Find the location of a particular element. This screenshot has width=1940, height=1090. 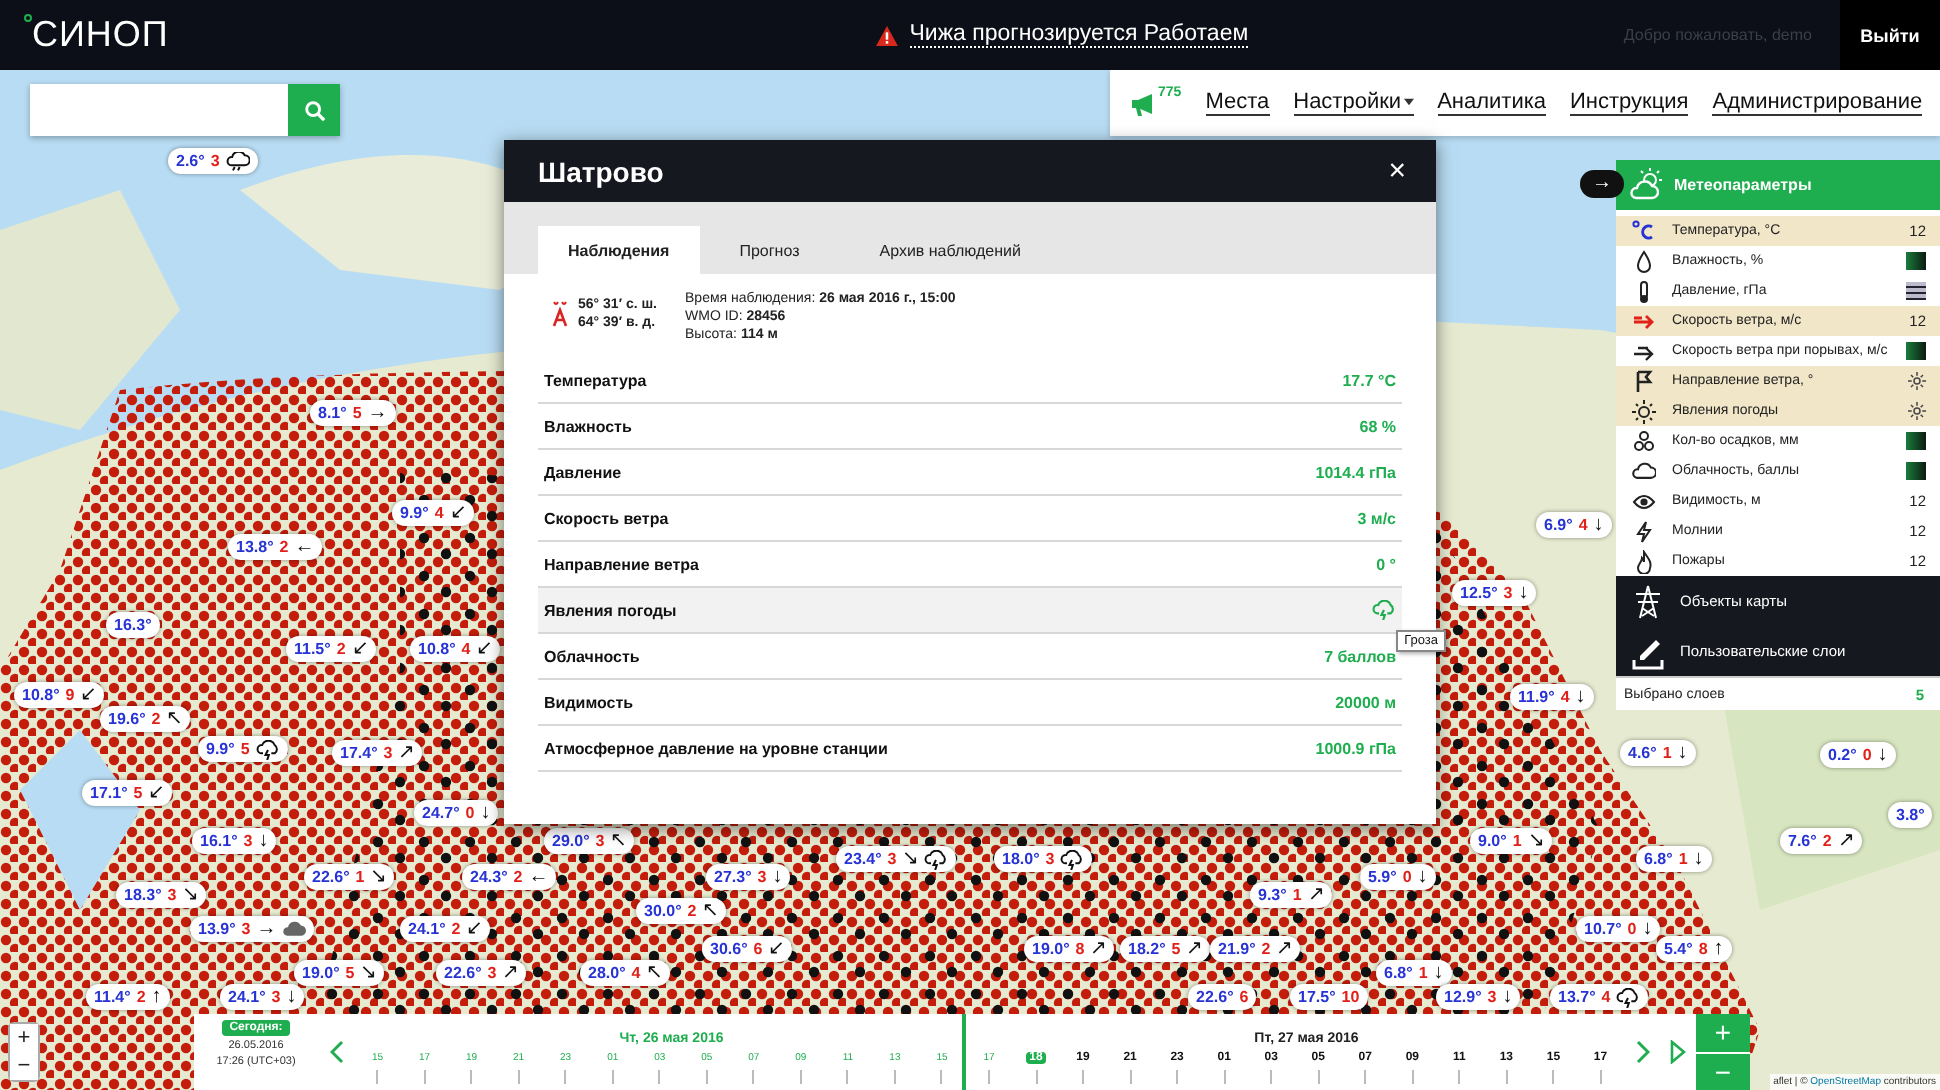

station-marker-icon is located at coordinates (560, 314).